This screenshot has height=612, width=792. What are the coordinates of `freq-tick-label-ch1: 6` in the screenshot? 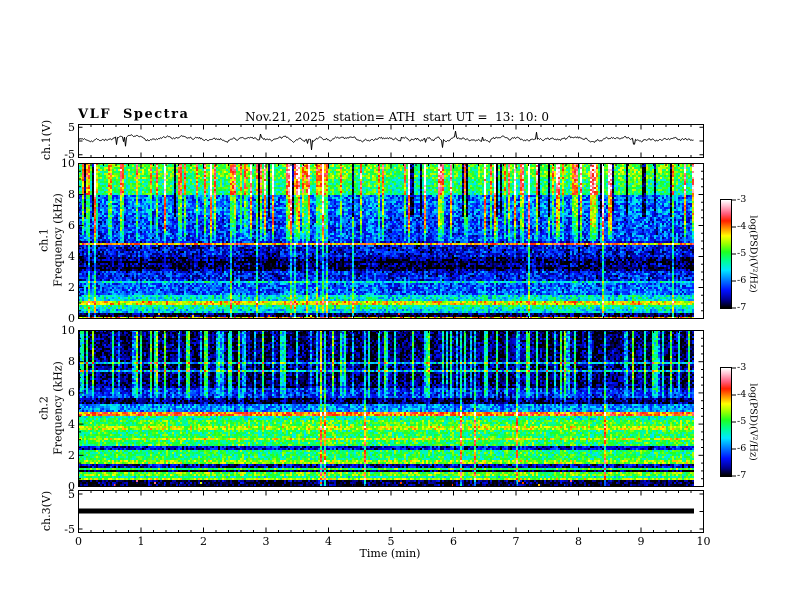 It's located at (71, 225).